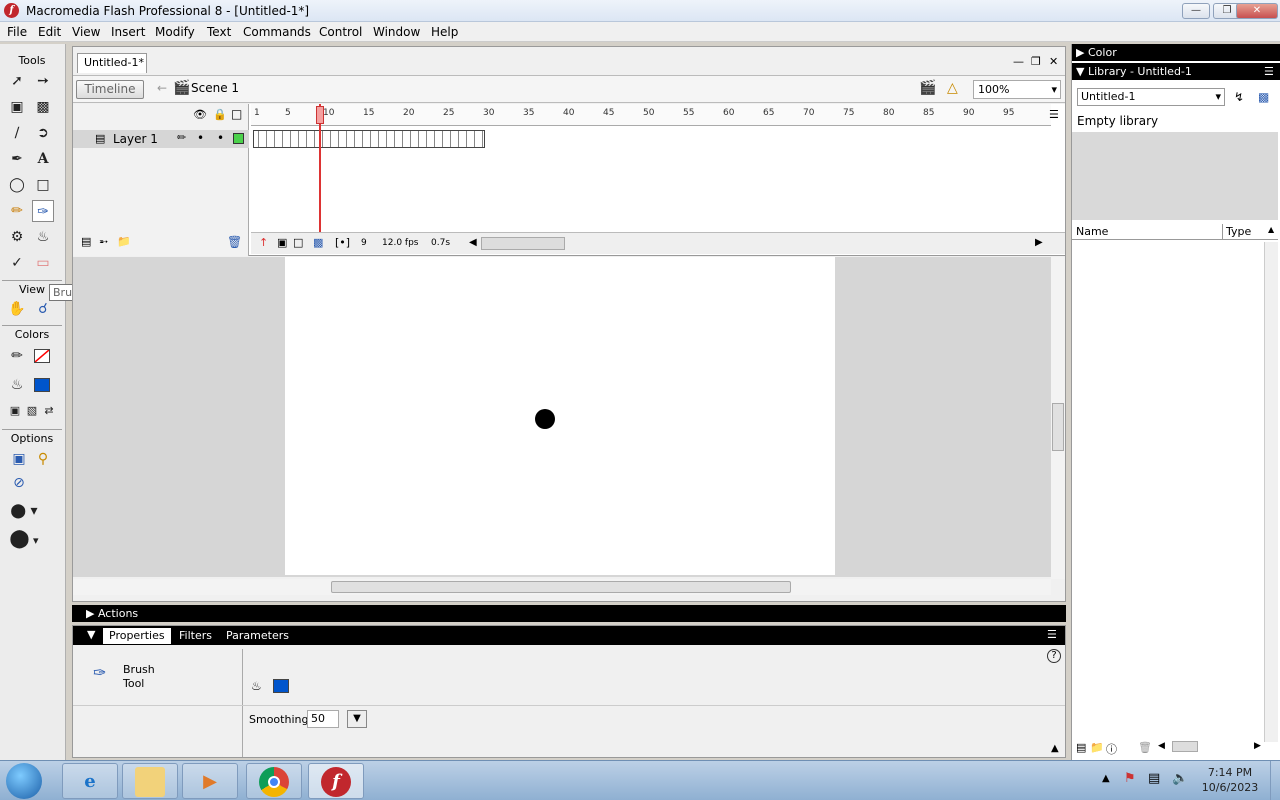 Image resolution: width=1280 pixels, height=800 pixels. Describe the element at coordinates (86, 32) in the screenshot. I see `menu-view: View` at that location.